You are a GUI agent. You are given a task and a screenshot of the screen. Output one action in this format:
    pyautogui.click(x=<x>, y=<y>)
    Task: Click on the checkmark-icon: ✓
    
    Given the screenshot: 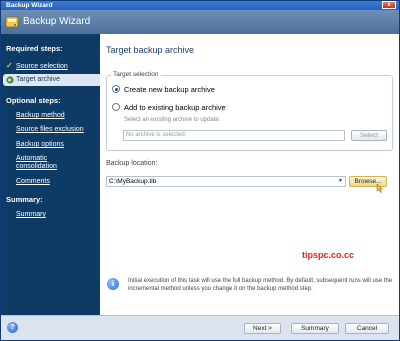 What is the action you would take?
    pyautogui.click(x=9, y=65)
    